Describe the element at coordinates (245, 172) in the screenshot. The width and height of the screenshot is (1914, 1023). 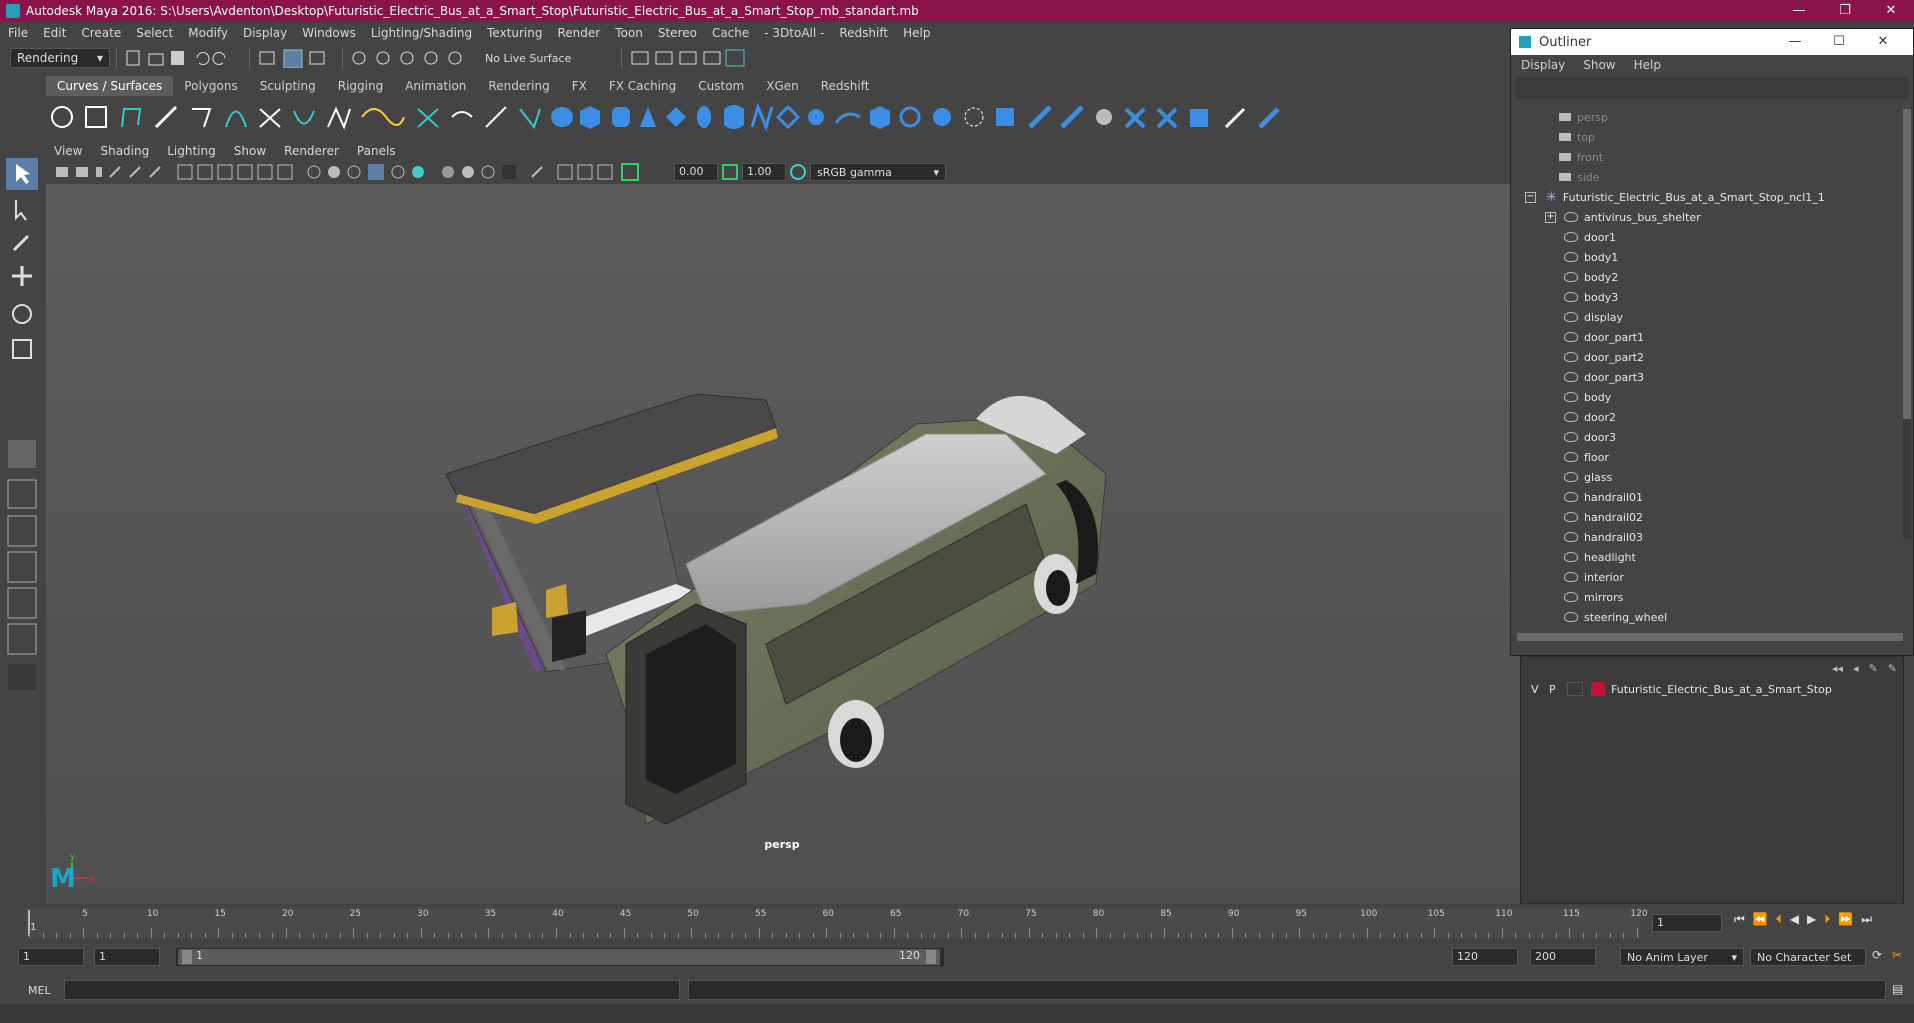
I see `gate-mask-icon` at that location.